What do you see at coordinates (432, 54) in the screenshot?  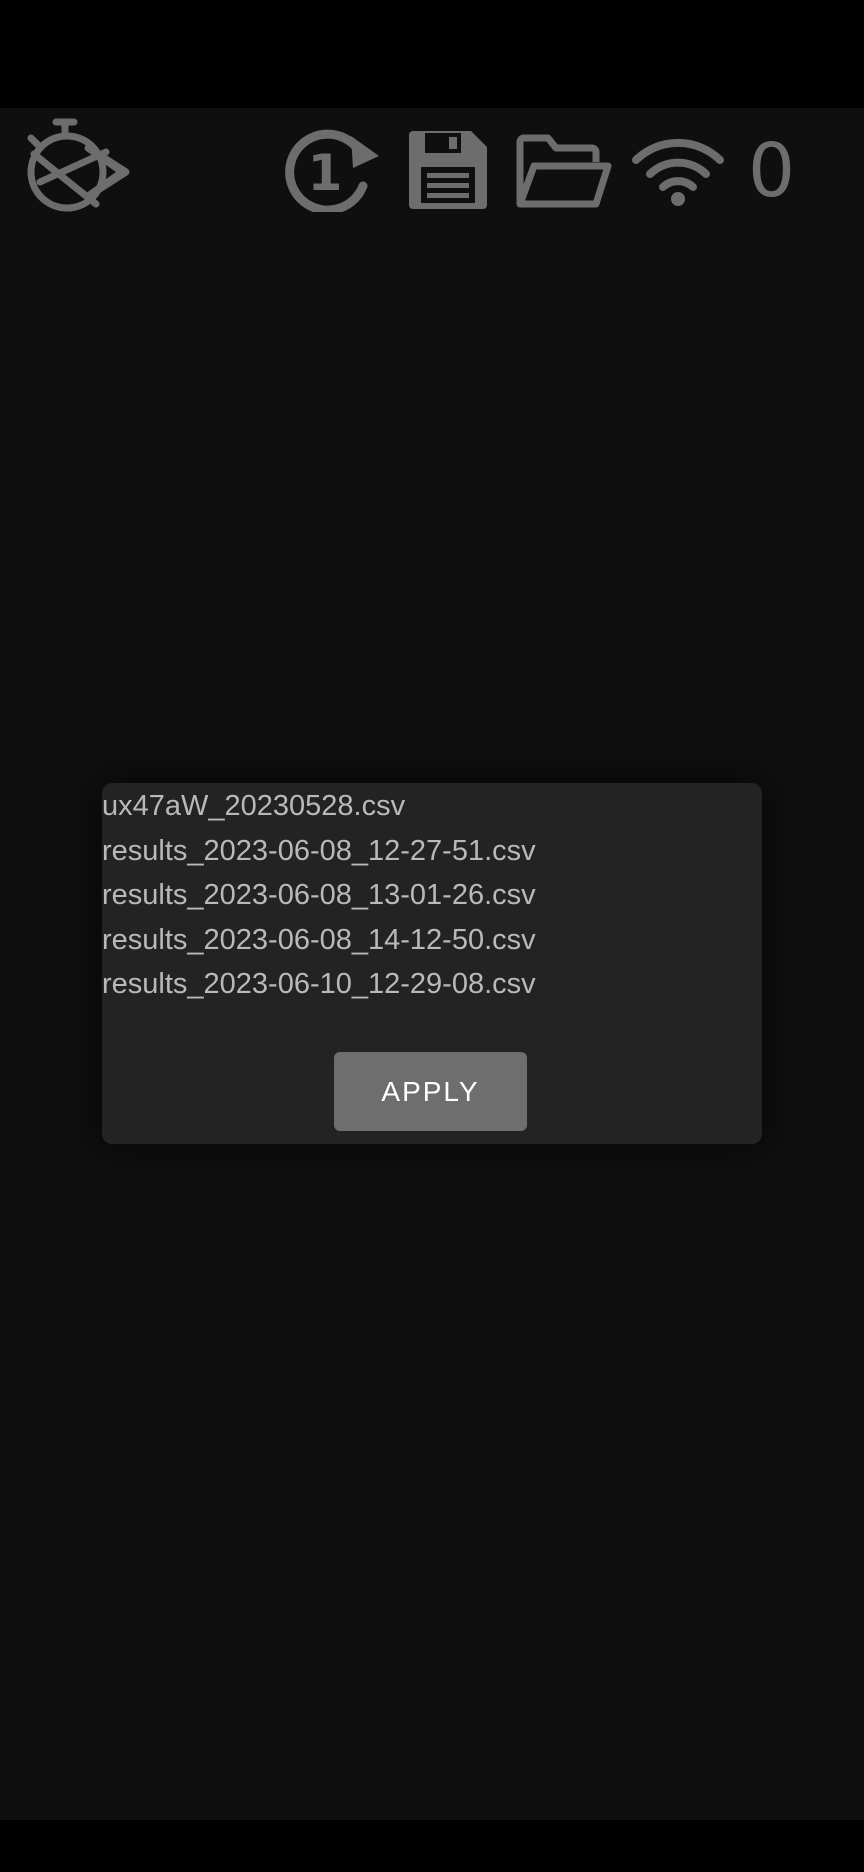 I see `status-bar` at bounding box center [432, 54].